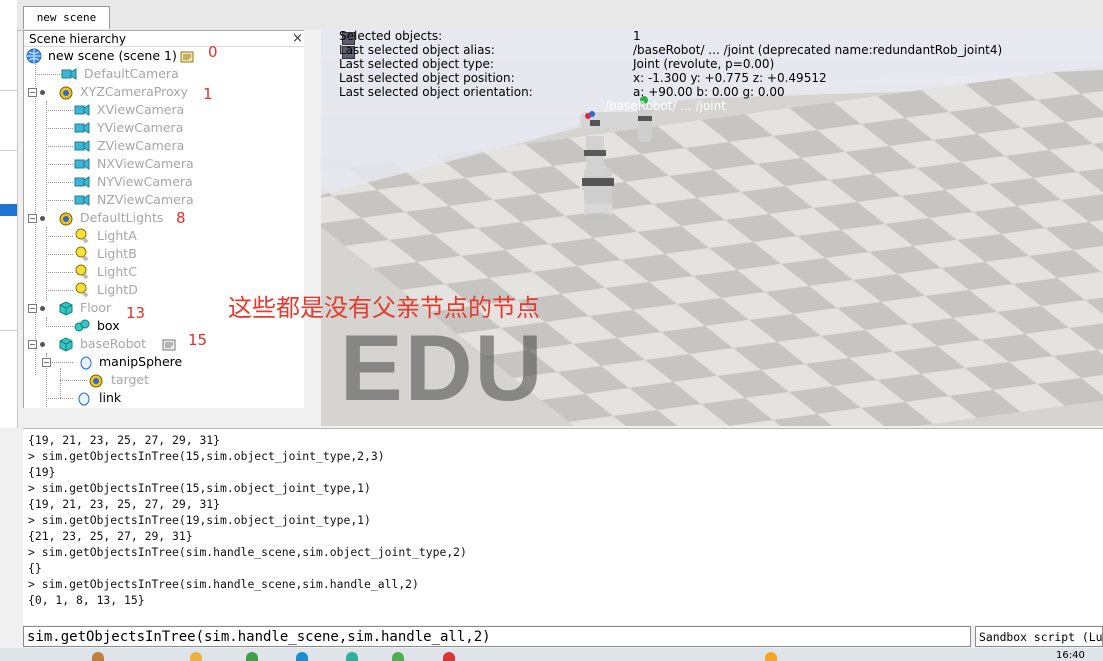 This screenshot has width=1103, height=661. Describe the element at coordinates (312, 229) in the screenshot. I see `panel-splitter` at that location.